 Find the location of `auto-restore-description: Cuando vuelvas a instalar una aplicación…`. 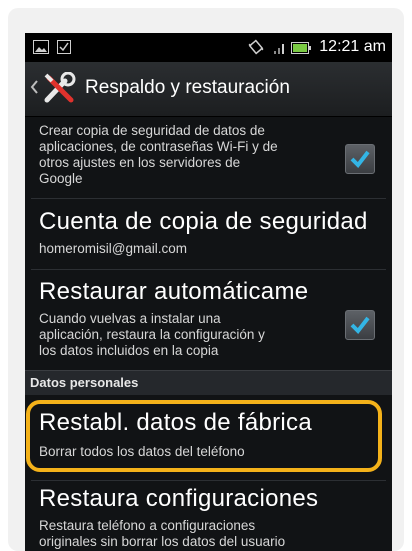

auto-restore-description: Cuando vuelvas a instalar una aplicación… is located at coordinates (191, 335).